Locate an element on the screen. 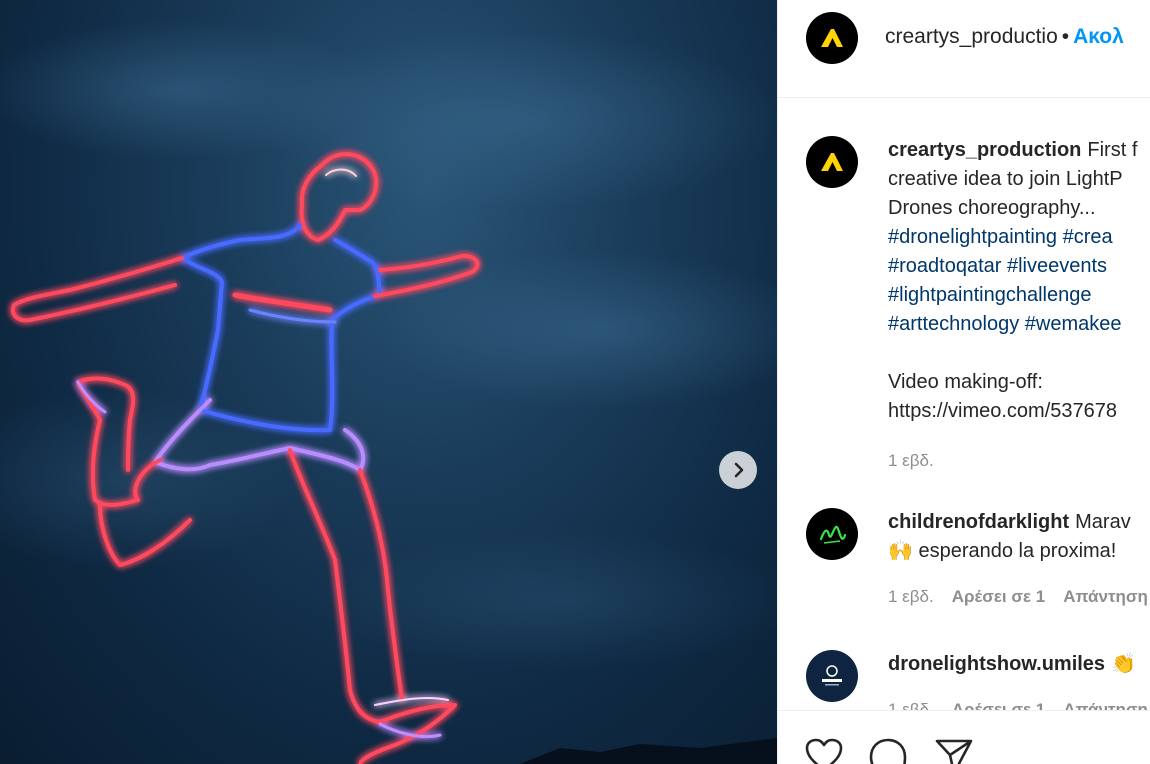 This screenshot has height=764, width=1150. caption-timestamp: 1 εβδ. is located at coordinates (911, 460).